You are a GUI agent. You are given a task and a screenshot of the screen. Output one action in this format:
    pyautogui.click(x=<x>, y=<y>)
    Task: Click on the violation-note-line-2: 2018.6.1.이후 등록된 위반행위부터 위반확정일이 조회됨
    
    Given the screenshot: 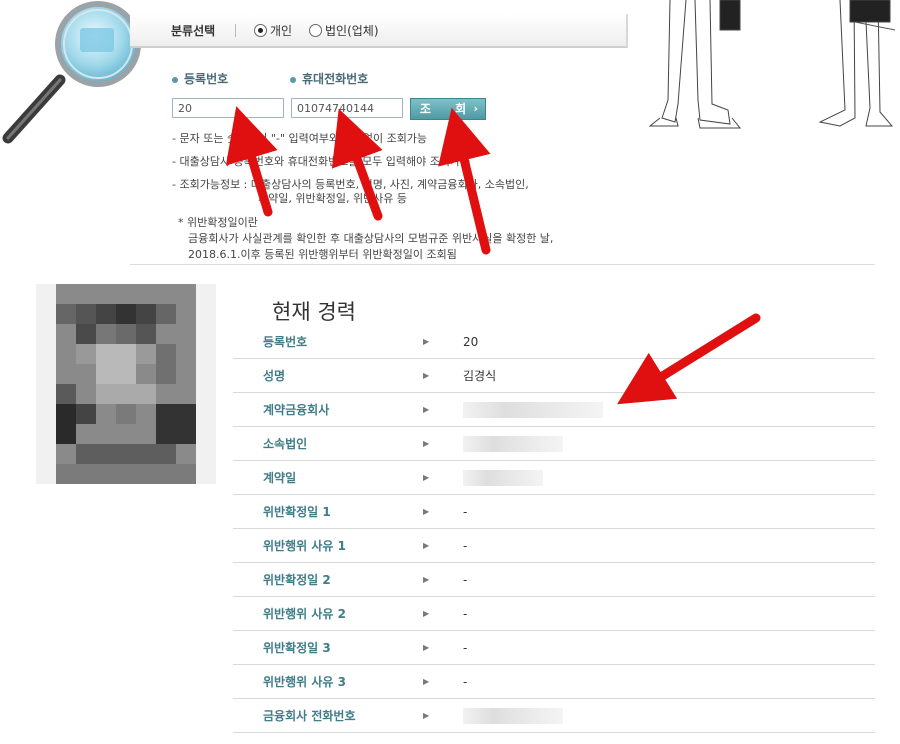 What is the action you would take?
    pyautogui.click(x=322, y=254)
    